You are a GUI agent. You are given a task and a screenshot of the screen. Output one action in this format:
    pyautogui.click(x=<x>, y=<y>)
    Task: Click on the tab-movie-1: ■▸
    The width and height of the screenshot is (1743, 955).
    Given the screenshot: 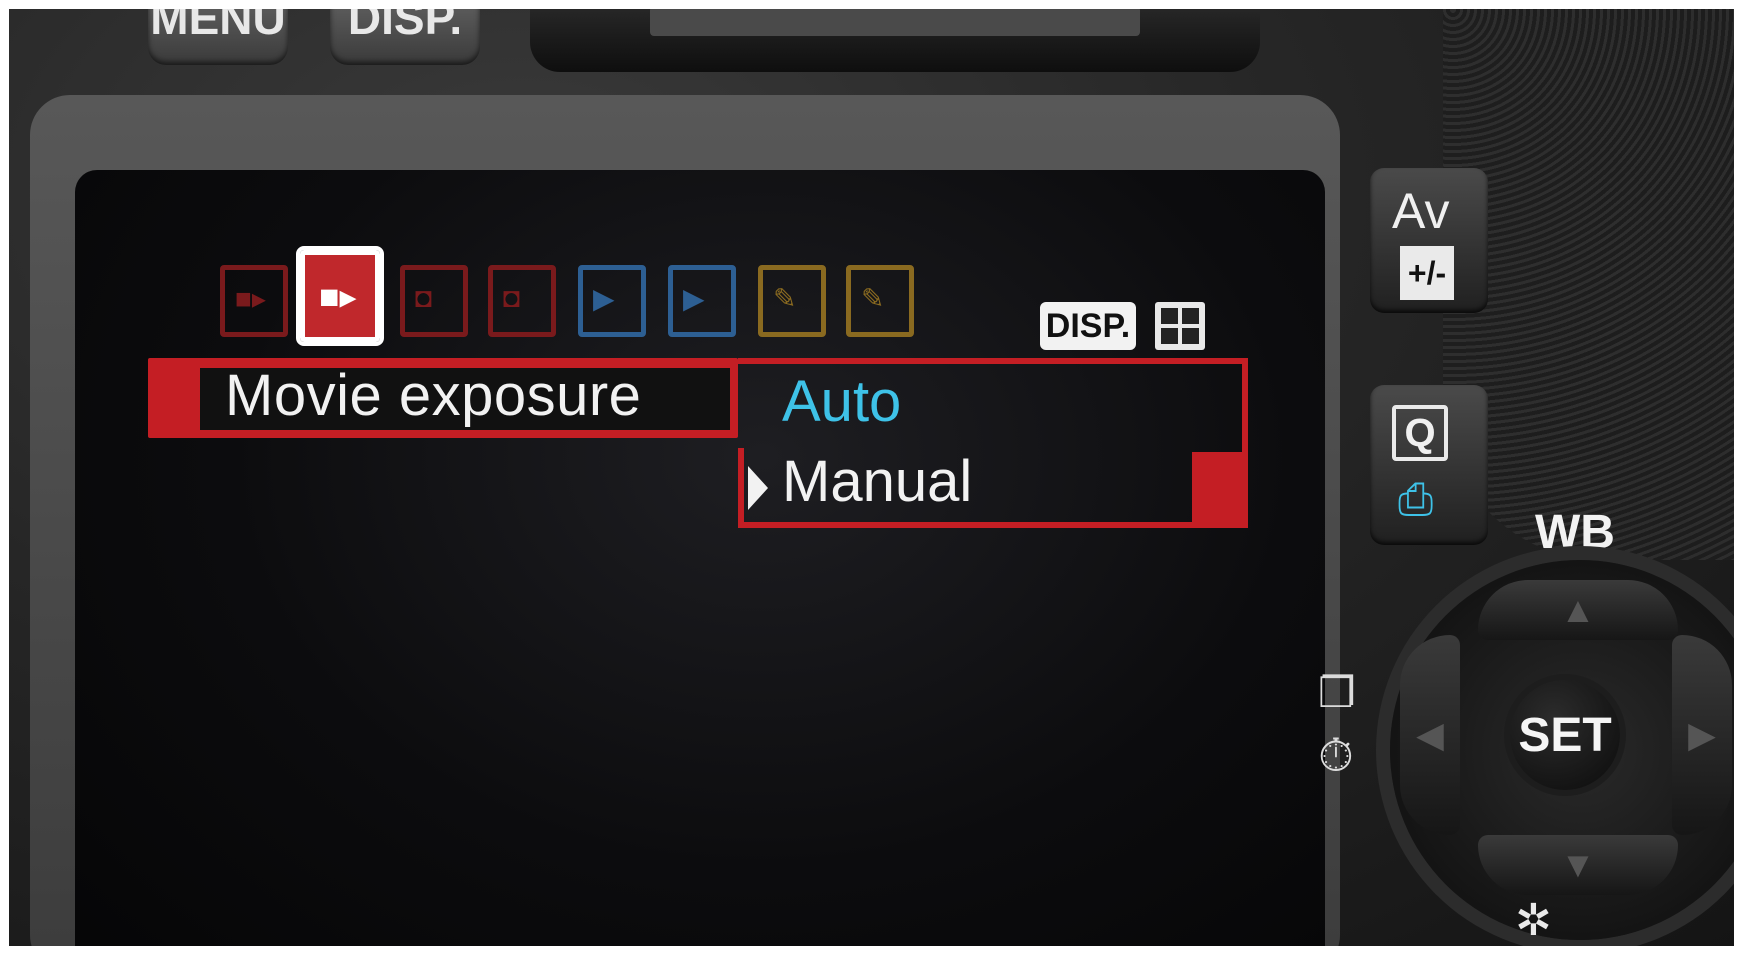 What is the action you would take?
    pyautogui.click(x=254, y=301)
    